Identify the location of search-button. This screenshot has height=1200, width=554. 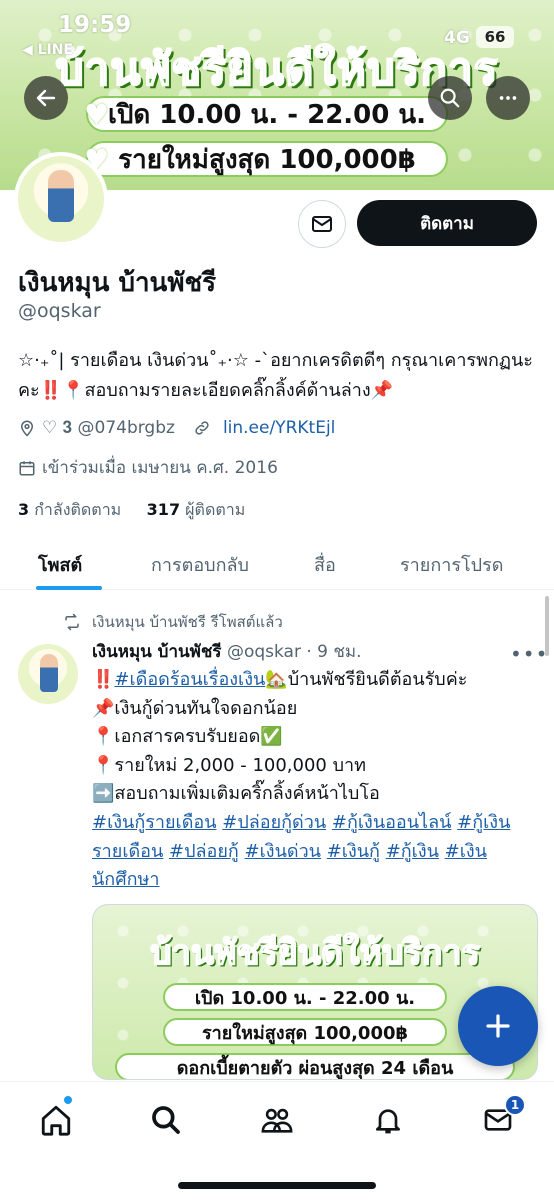
(450, 98).